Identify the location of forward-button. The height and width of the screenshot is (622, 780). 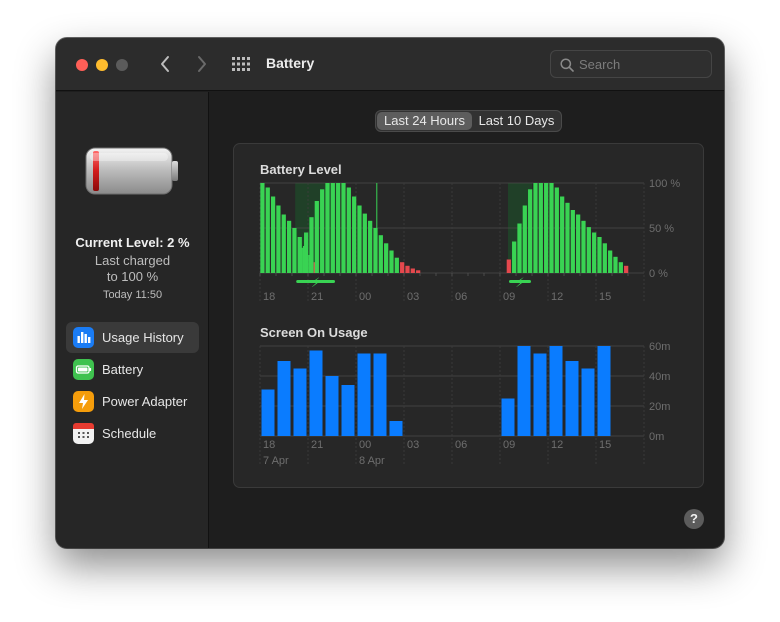
(201, 64).